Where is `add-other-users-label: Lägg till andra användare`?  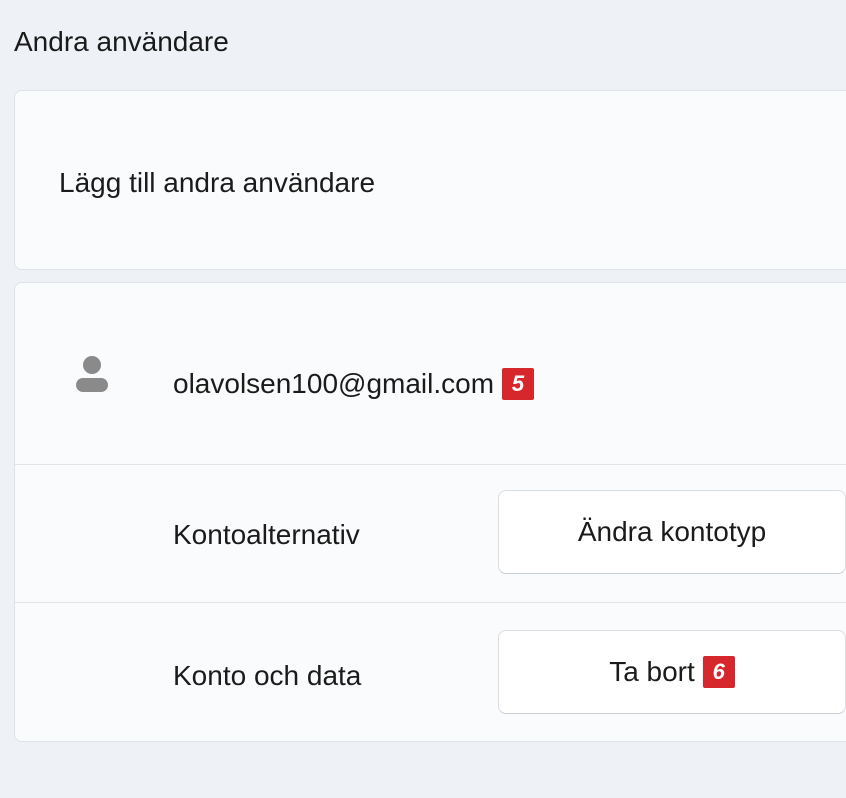 add-other-users-label: Lägg till andra användare is located at coordinates (217, 182).